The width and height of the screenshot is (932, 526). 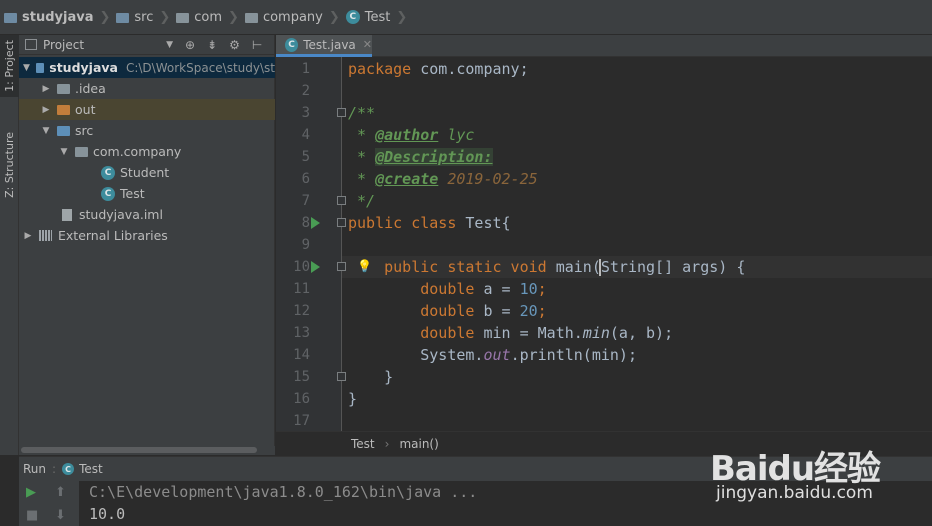 I want to click on breadcrumb-method: main(), so click(x=418, y=444).